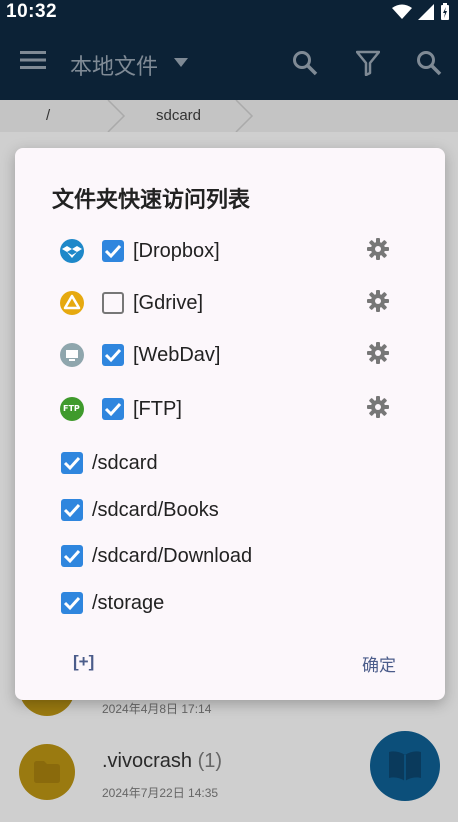 This screenshot has height=822, width=458. I want to click on bookmarks-button, so click(405, 766).